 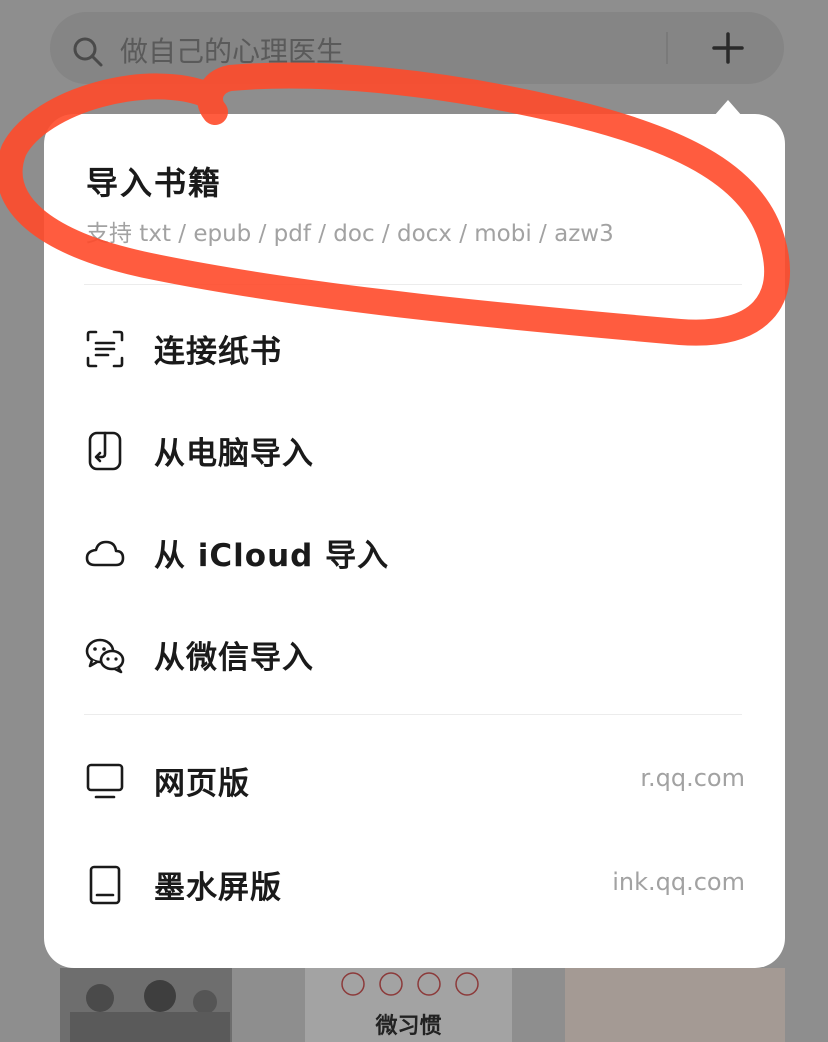 I want to click on monitor-icon, so click(x=105, y=781).